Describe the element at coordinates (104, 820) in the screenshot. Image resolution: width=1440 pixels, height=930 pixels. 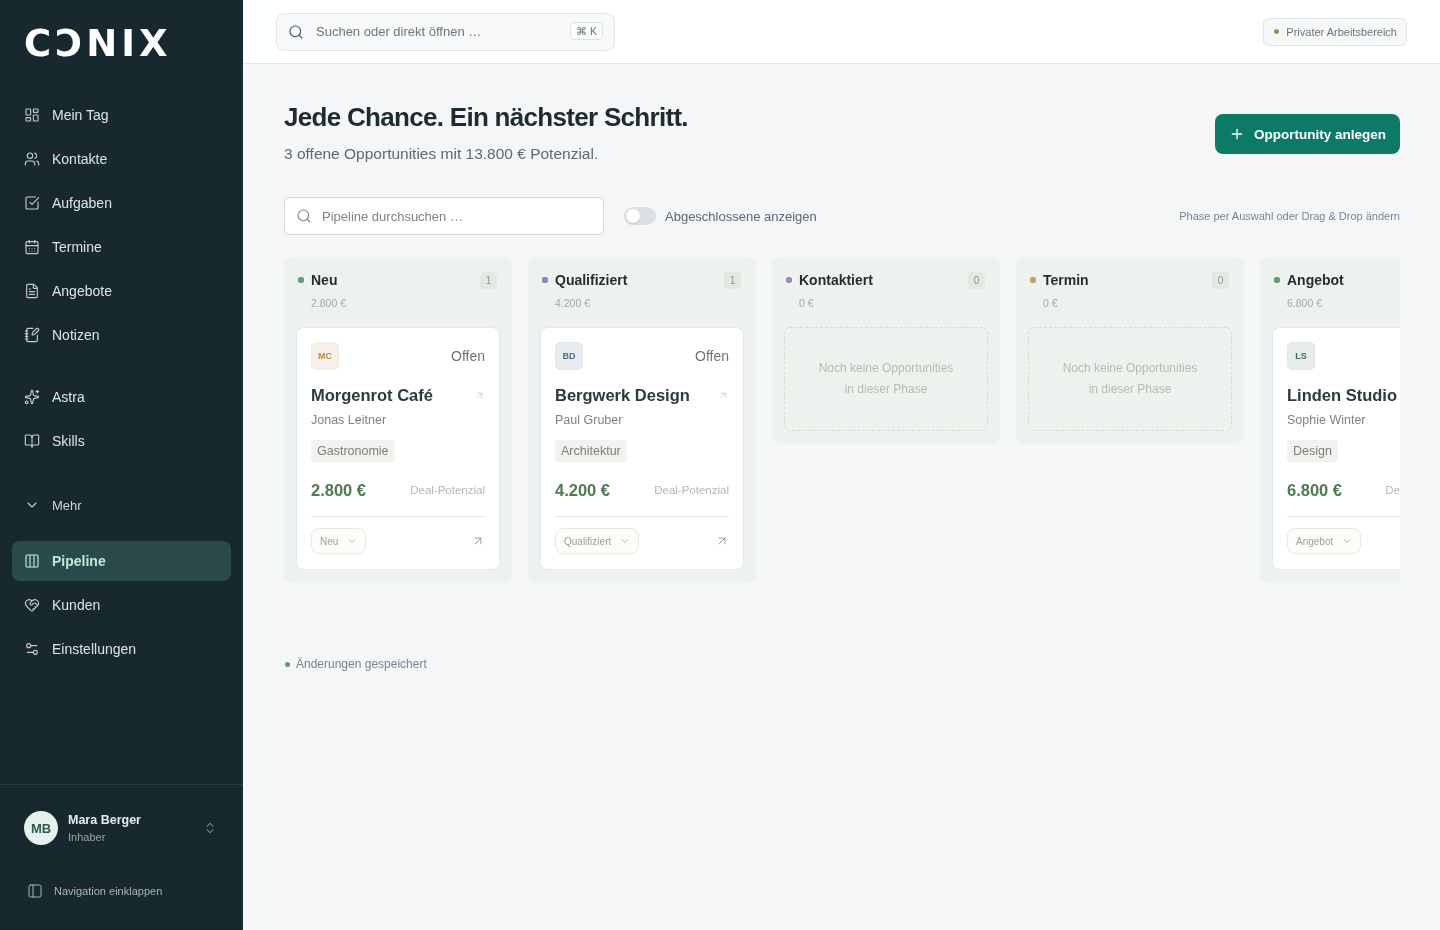
I see `user-name: Mara Berger` at that location.